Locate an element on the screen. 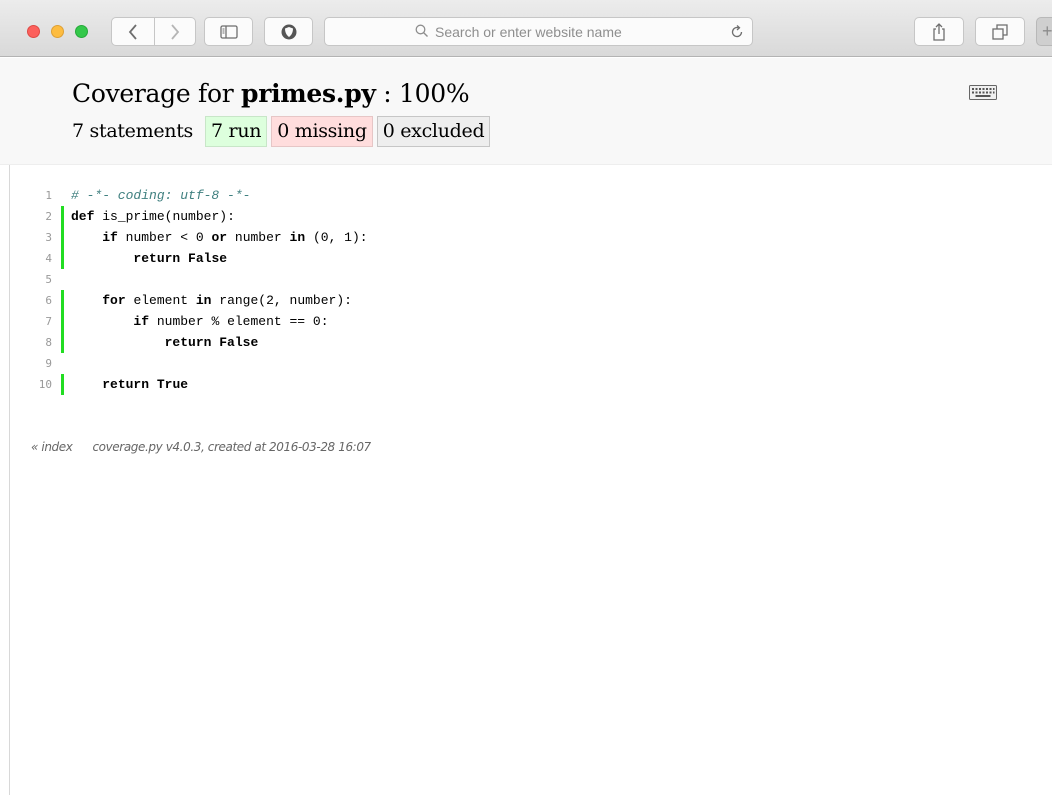 This screenshot has width=1052, height=795. source-code: # -*- coding: utf-8 -*- is located at coordinates (160, 195).